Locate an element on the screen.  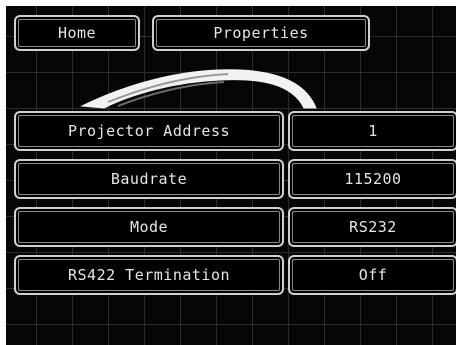
projector-address-value: 1 is located at coordinates (372, 131).